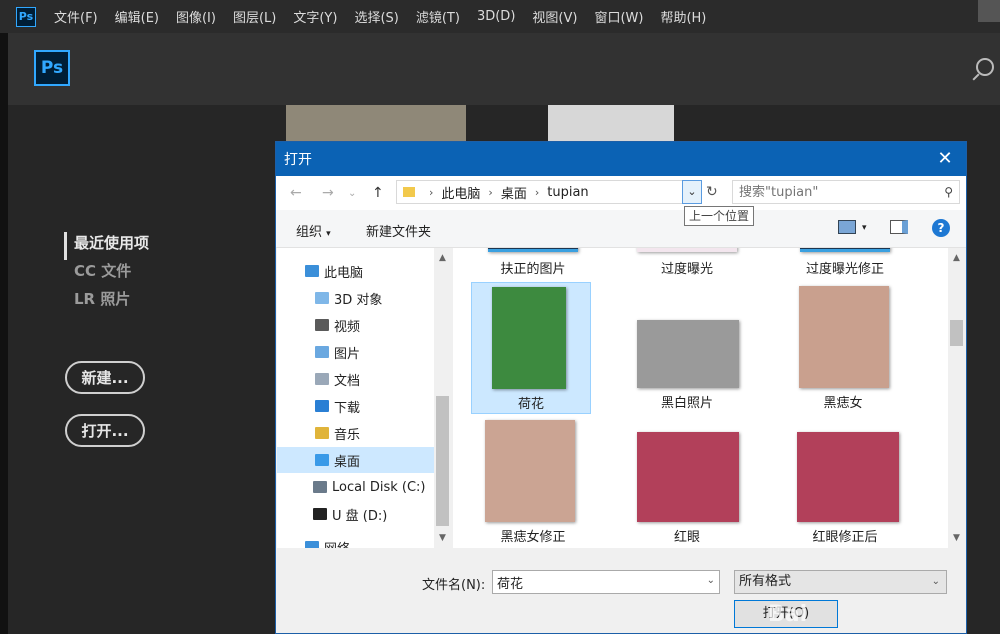  What do you see at coordinates (355, 325) in the screenshot?
I see `tree-item-videos: 视频` at bounding box center [355, 325].